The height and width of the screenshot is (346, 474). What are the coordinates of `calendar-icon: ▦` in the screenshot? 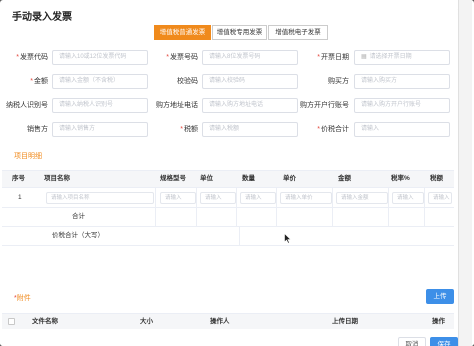 It's located at (364, 57).